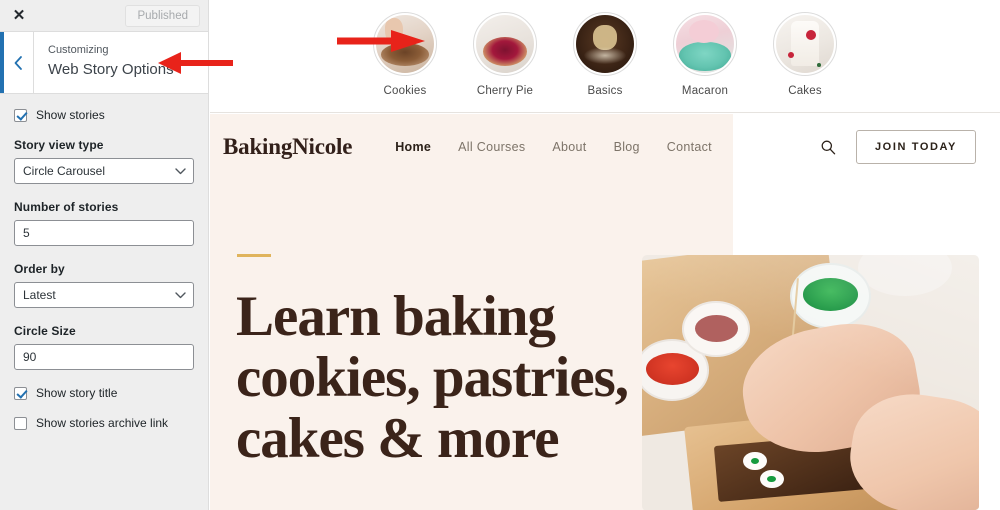  What do you see at coordinates (45, 331) in the screenshot?
I see `circle-size-label: Circle Size` at bounding box center [45, 331].